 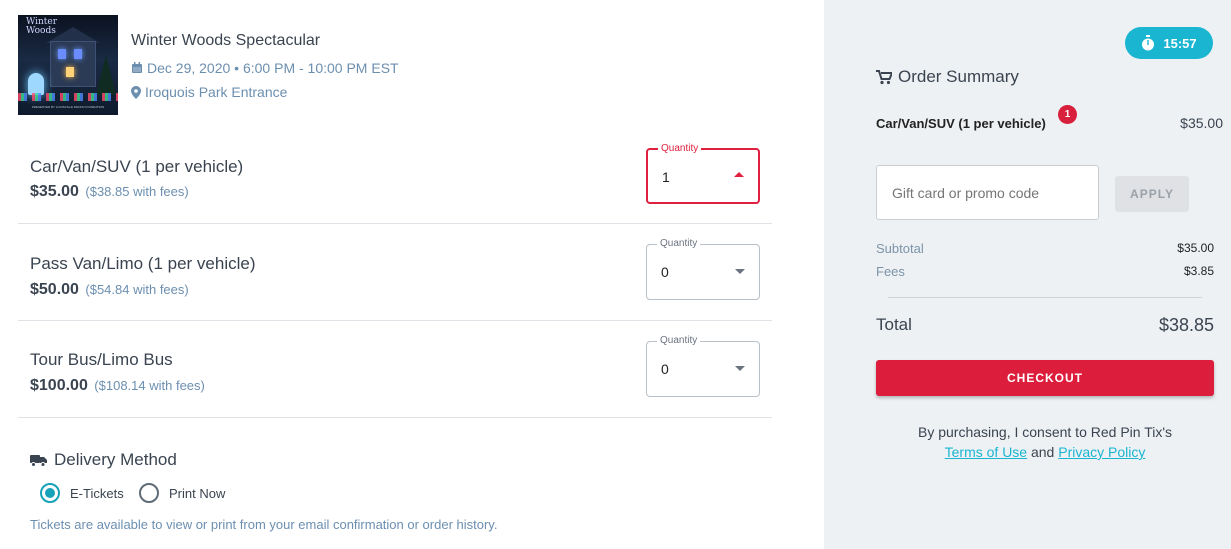 What do you see at coordinates (894, 324) in the screenshot?
I see `total-label: Total` at bounding box center [894, 324].